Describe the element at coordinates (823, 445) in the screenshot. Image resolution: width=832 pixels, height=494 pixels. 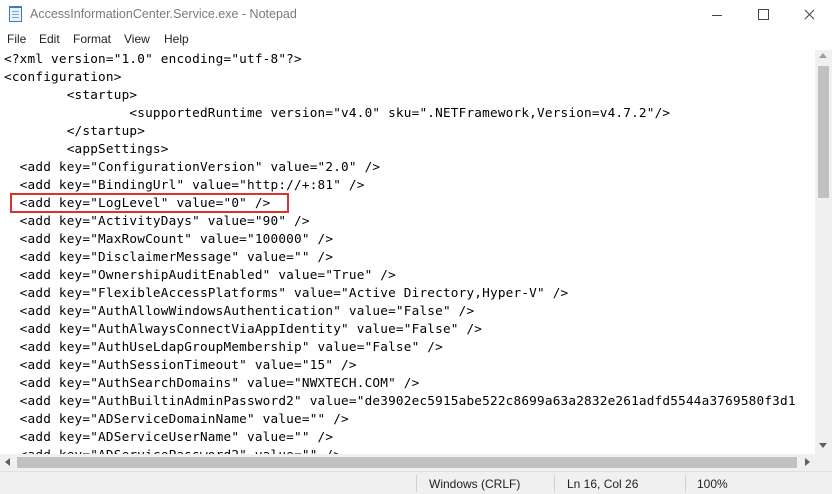
I see `scroll-down-icon` at that location.